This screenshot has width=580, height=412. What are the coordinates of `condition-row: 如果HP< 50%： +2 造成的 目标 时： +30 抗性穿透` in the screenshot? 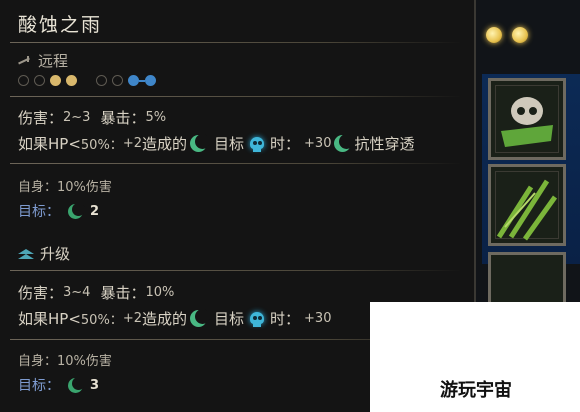 It's located at (216, 143).